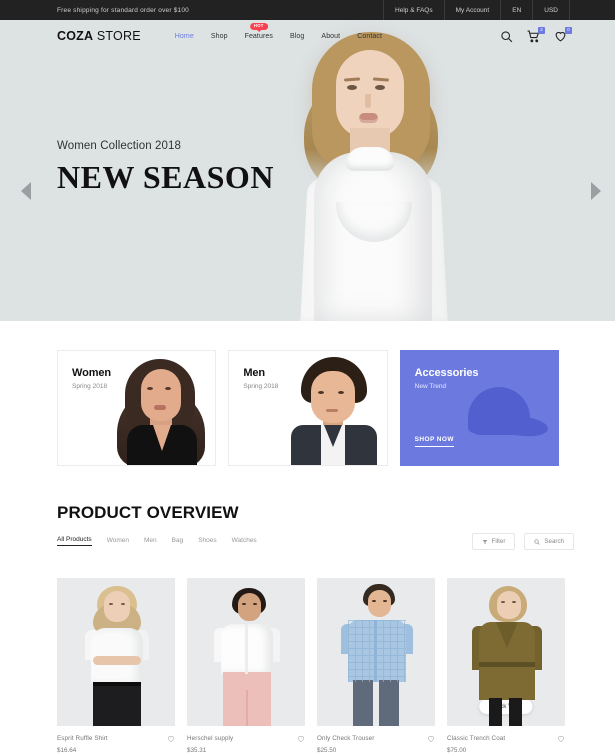 This screenshot has height=756, width=615. I want to click on category-men-text: Men Spring 2018, so click(260, 378).